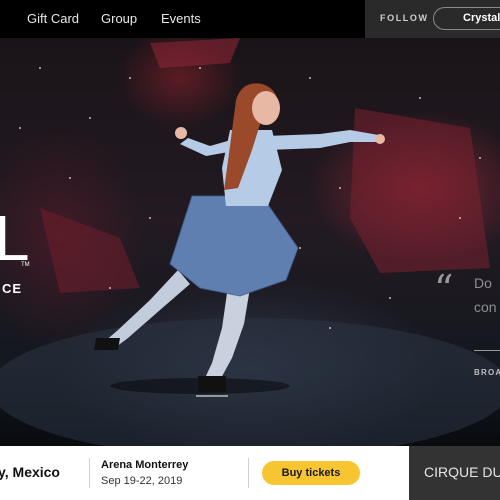 The image size is (500, 500). Describe the element at coordinates (311, 473) in the screenshot. I see `buy-tickets-button: Buy tickets` at that location.